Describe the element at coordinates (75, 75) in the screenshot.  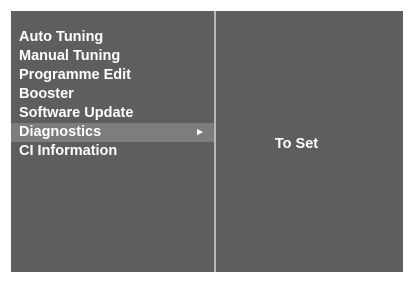
I see `menu-item-label: Programme Edit` at that location.